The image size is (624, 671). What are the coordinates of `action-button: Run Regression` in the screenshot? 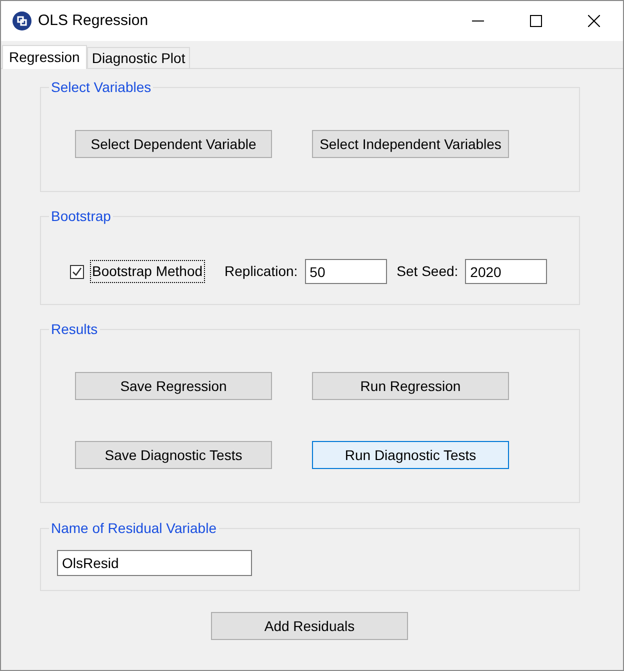 It's located at (410, 386).